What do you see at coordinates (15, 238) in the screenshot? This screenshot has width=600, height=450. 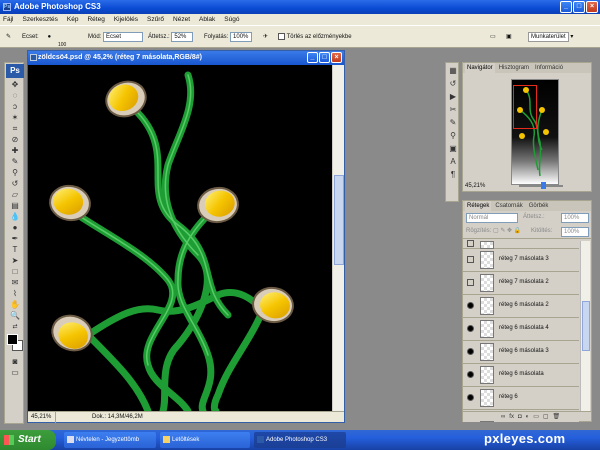 I see `pen-tool-icon: ✒` at bounding box center [15, 238].